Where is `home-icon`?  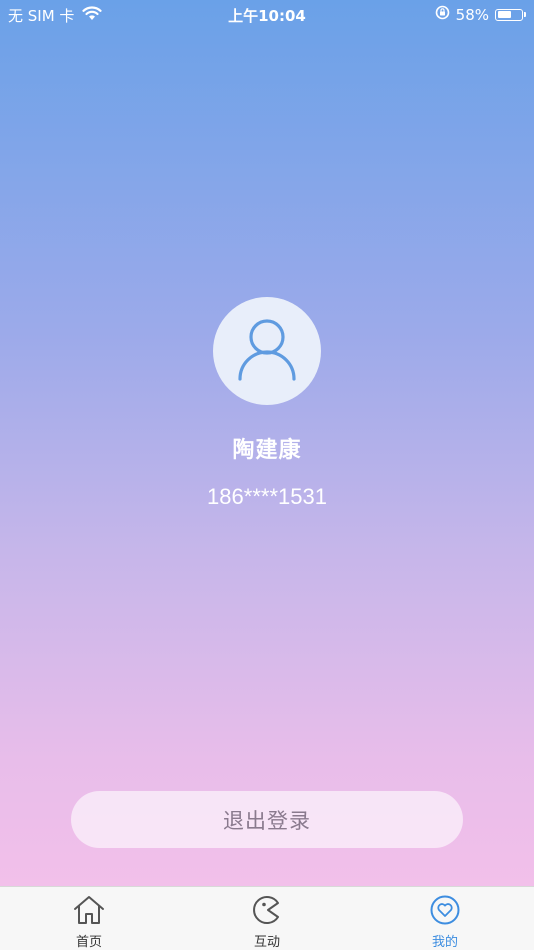 home-icon is located at coordinates (89, 912).